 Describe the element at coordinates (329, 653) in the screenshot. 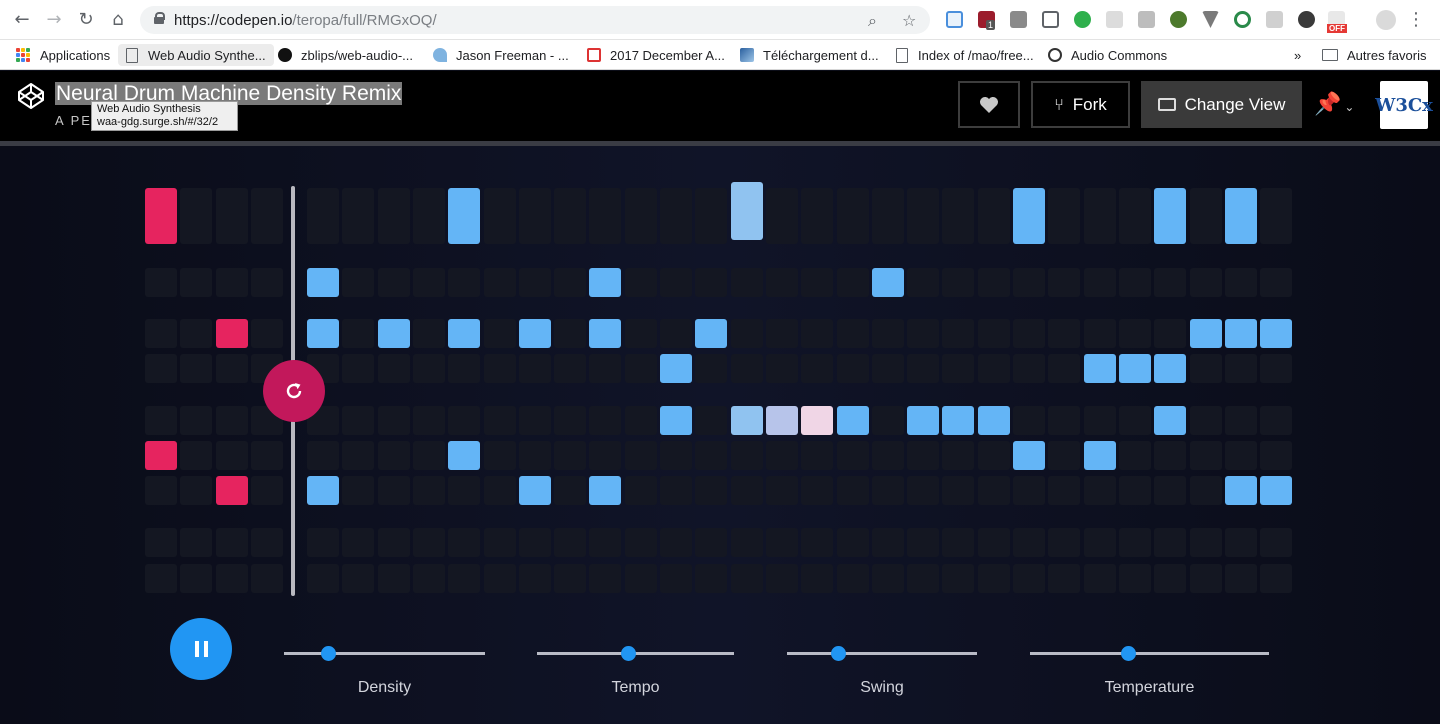

I see `slider-thumb` at that location.